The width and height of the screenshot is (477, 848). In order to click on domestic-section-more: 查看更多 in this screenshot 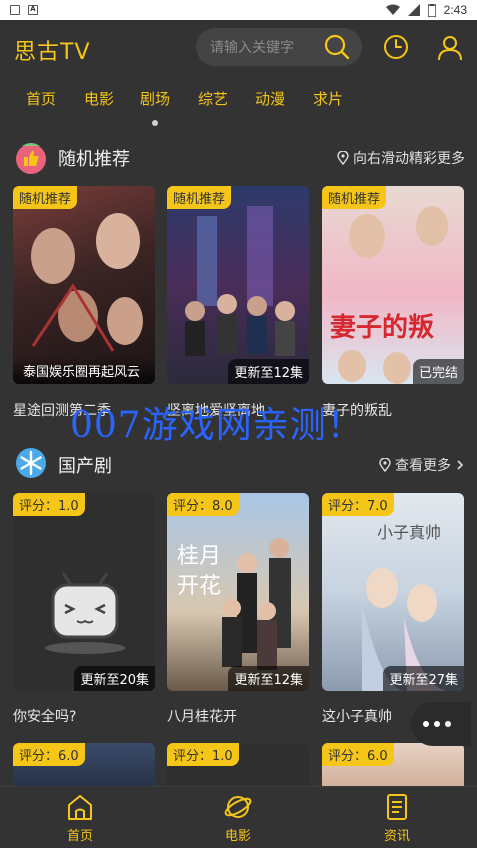, I will do `click(422, 465)`.